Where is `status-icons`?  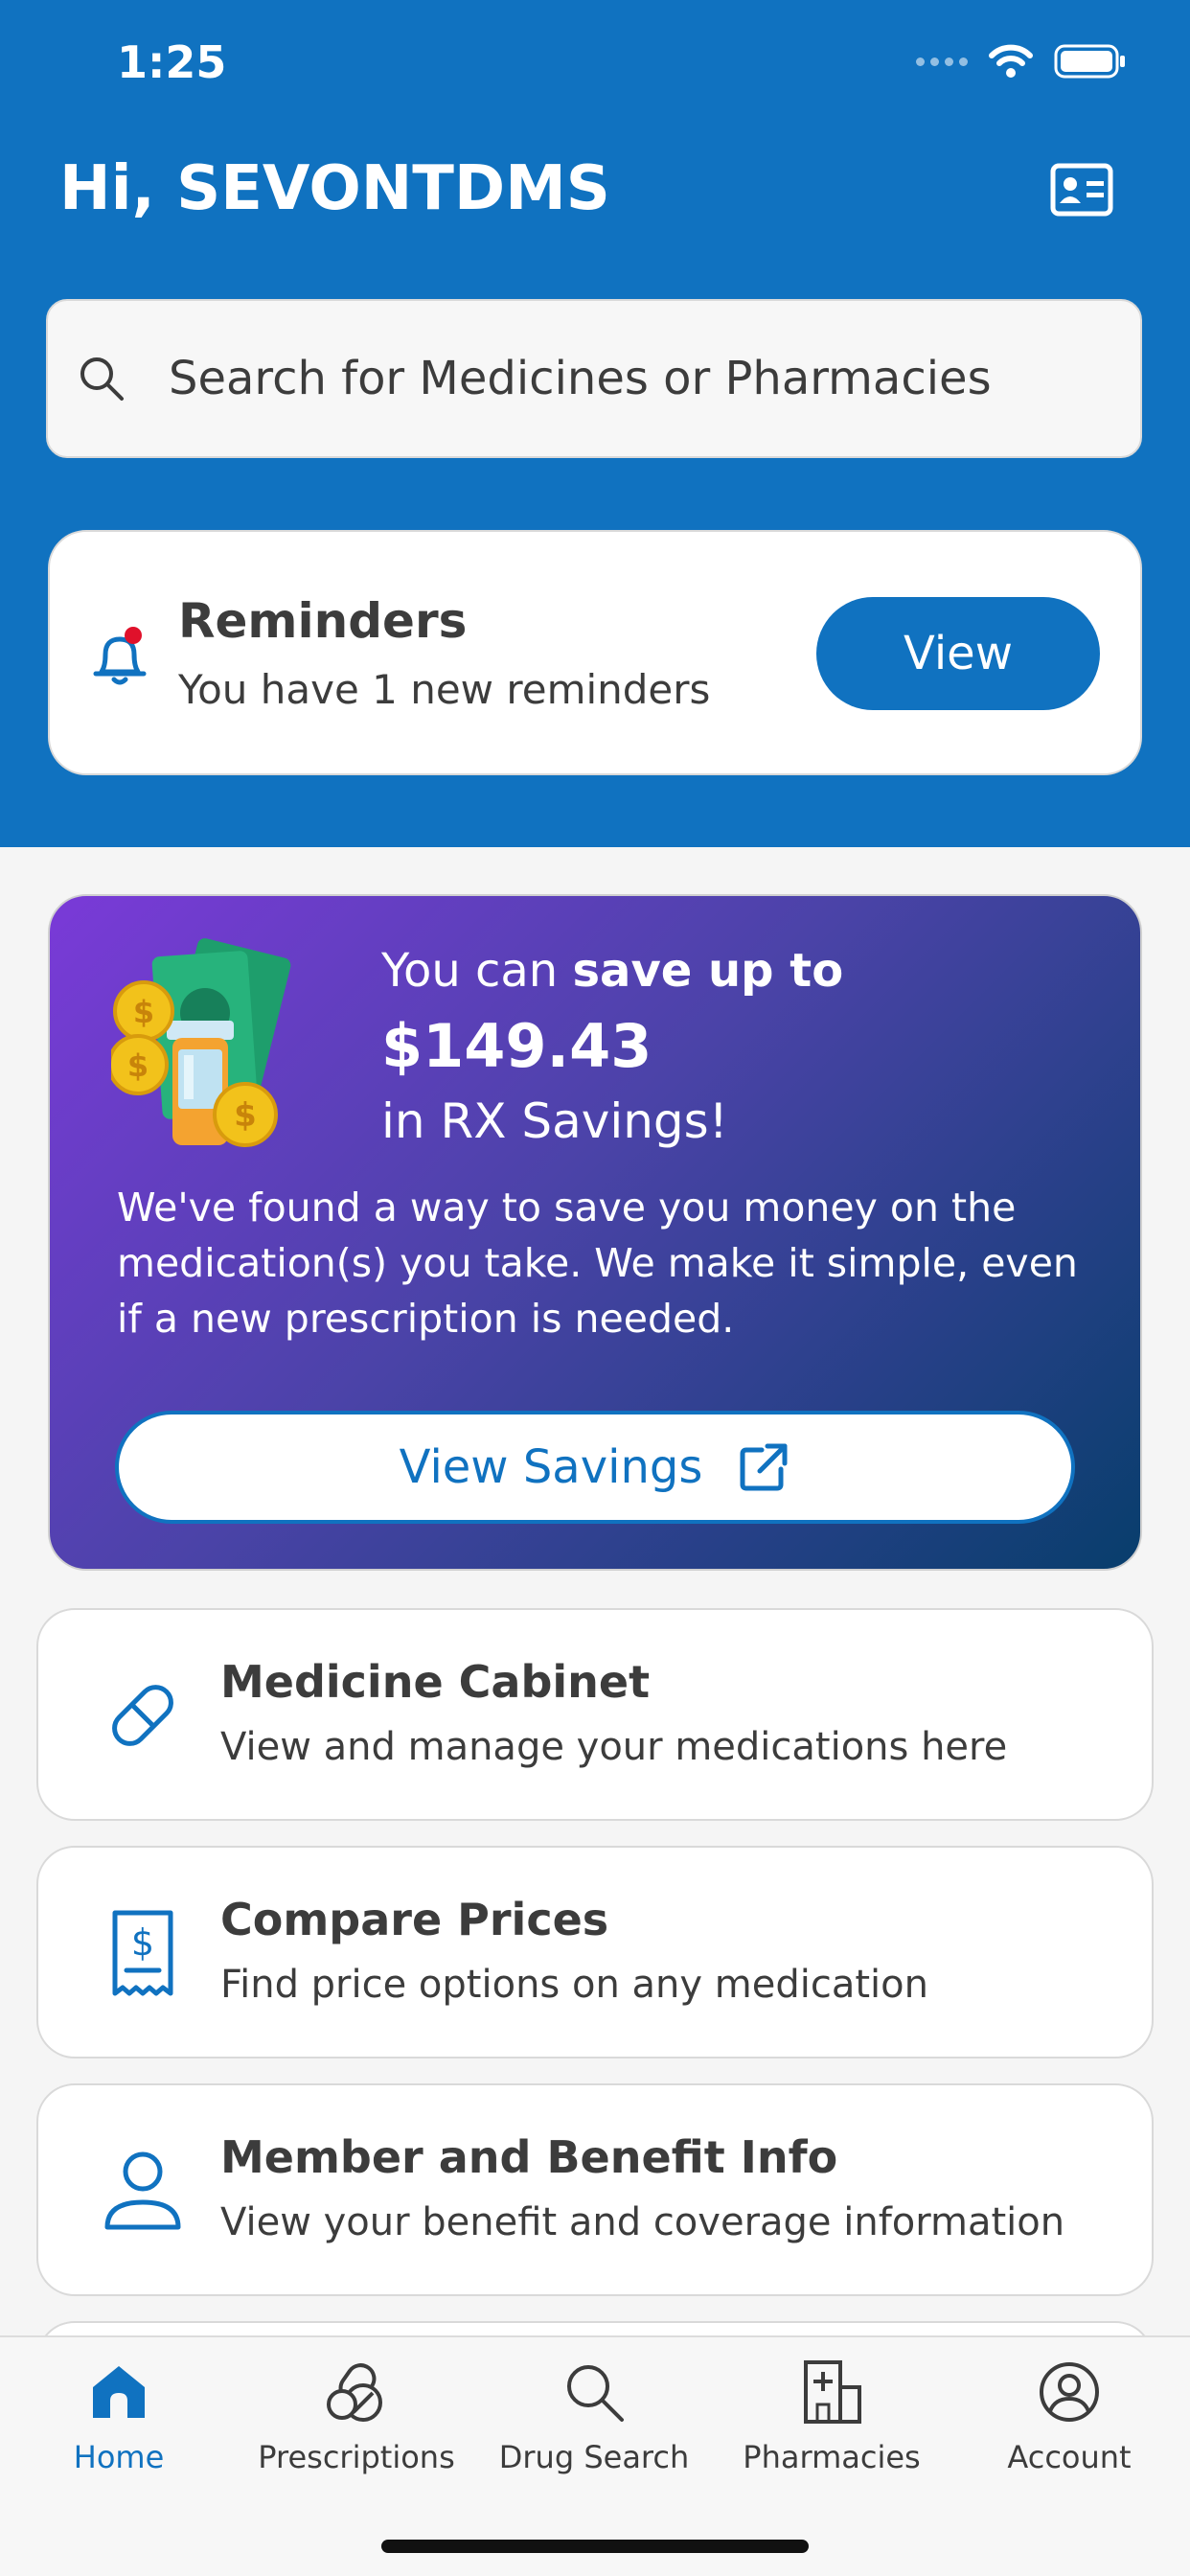
status-icons is located at coordinates (1021, 62).